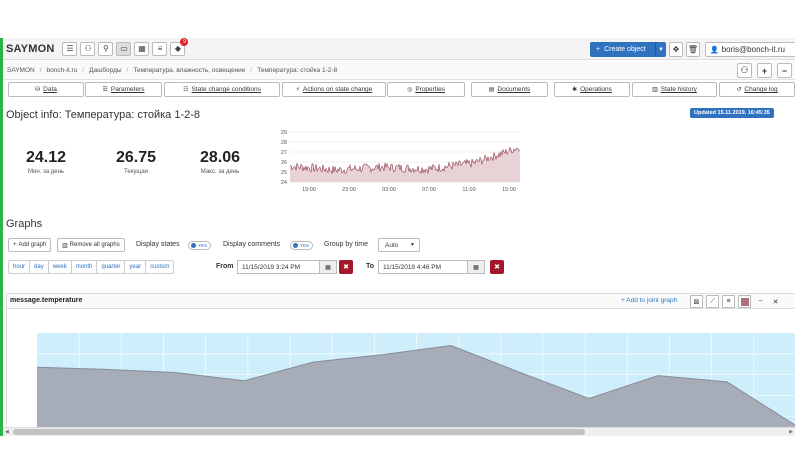 This screenshot has height=474, width=795. What do you see at coordinates (757, 89) in the screenshot?
I see `tab-change-log: ↺ Change log` at bounding box center [757, 89].